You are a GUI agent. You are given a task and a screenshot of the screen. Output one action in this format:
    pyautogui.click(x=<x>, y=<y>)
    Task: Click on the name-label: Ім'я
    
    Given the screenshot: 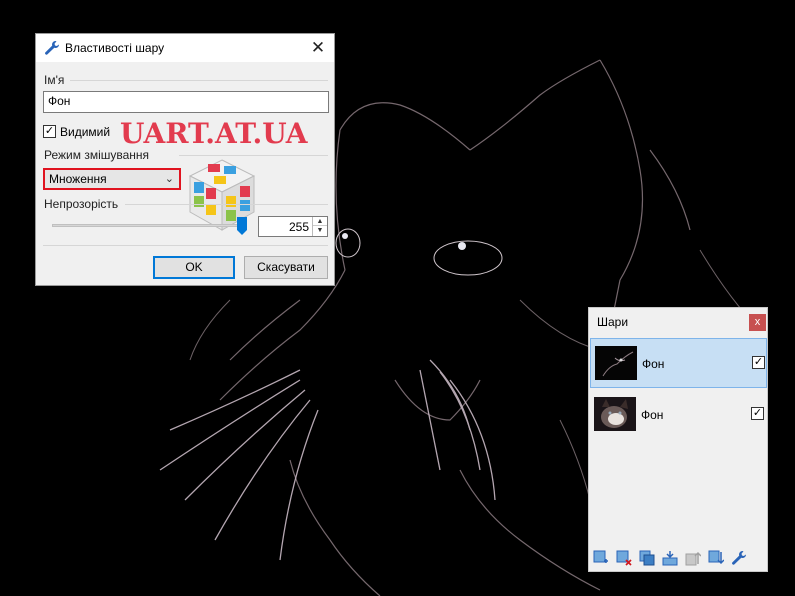 What is the action you would take?
    pyautogui.click(x=54, y=80)
    